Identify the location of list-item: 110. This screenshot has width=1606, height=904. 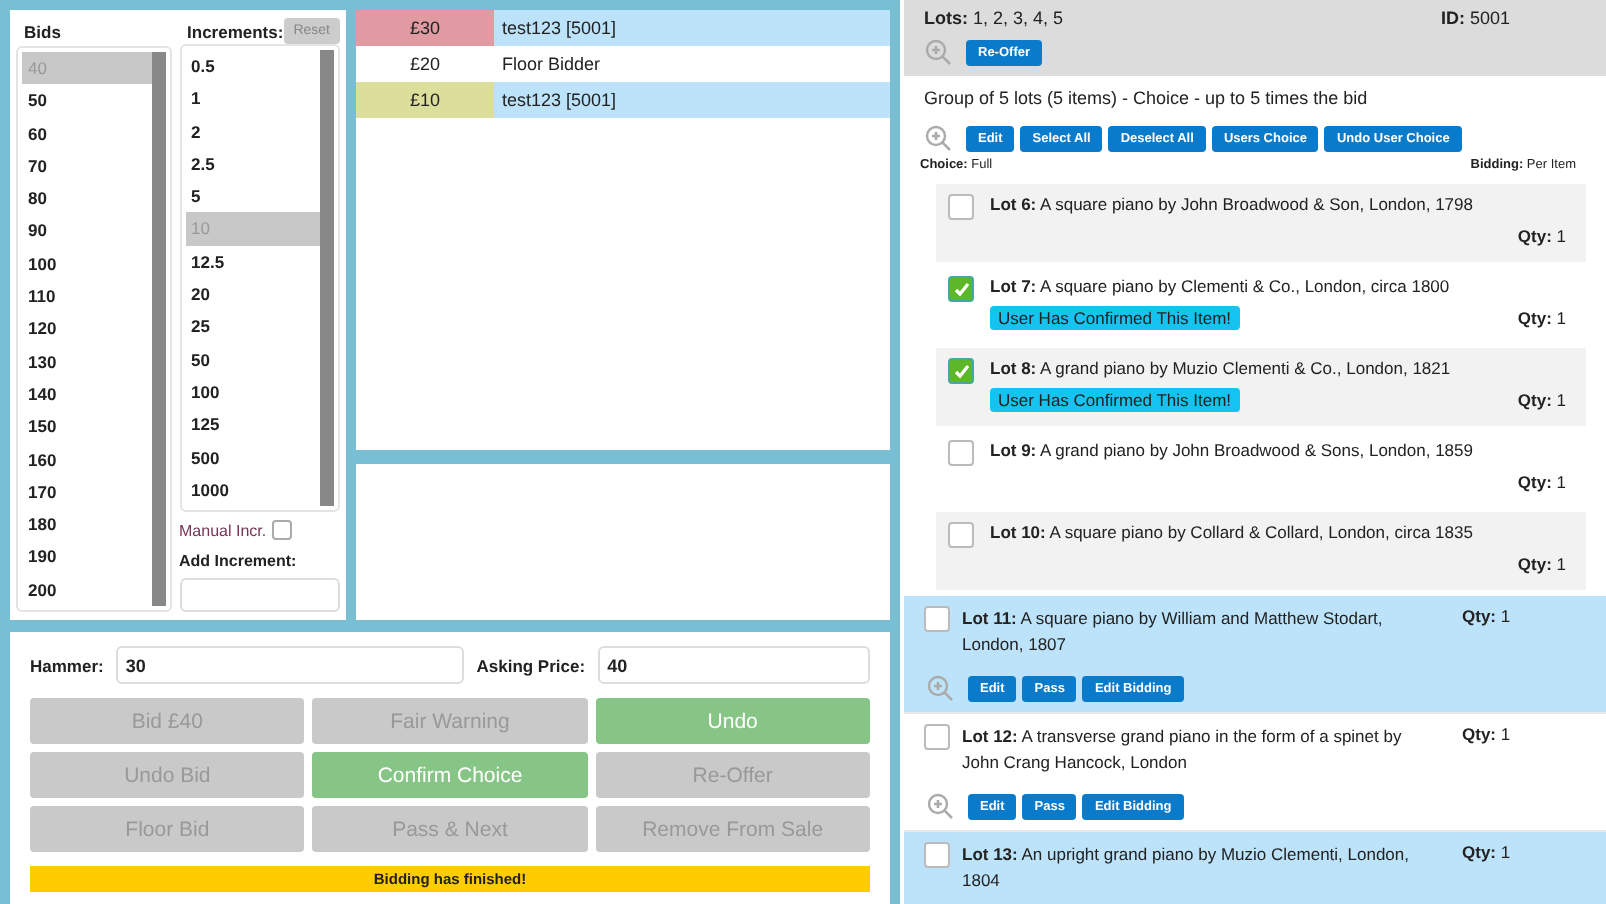
(87, 296).